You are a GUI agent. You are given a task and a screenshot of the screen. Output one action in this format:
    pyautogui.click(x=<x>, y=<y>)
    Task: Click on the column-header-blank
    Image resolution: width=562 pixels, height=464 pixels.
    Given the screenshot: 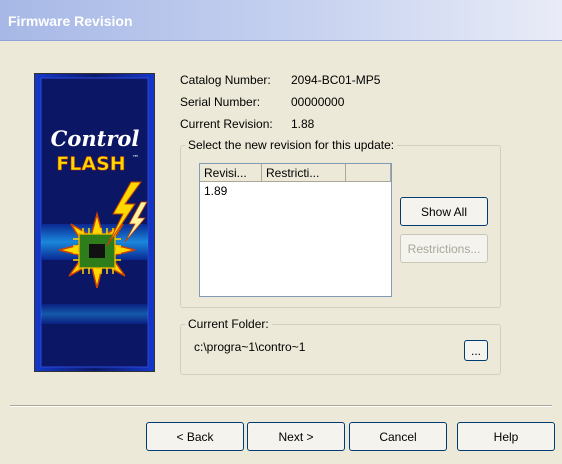 What is the action you would take?
    pyautogui.click(x=368, y=173)
    